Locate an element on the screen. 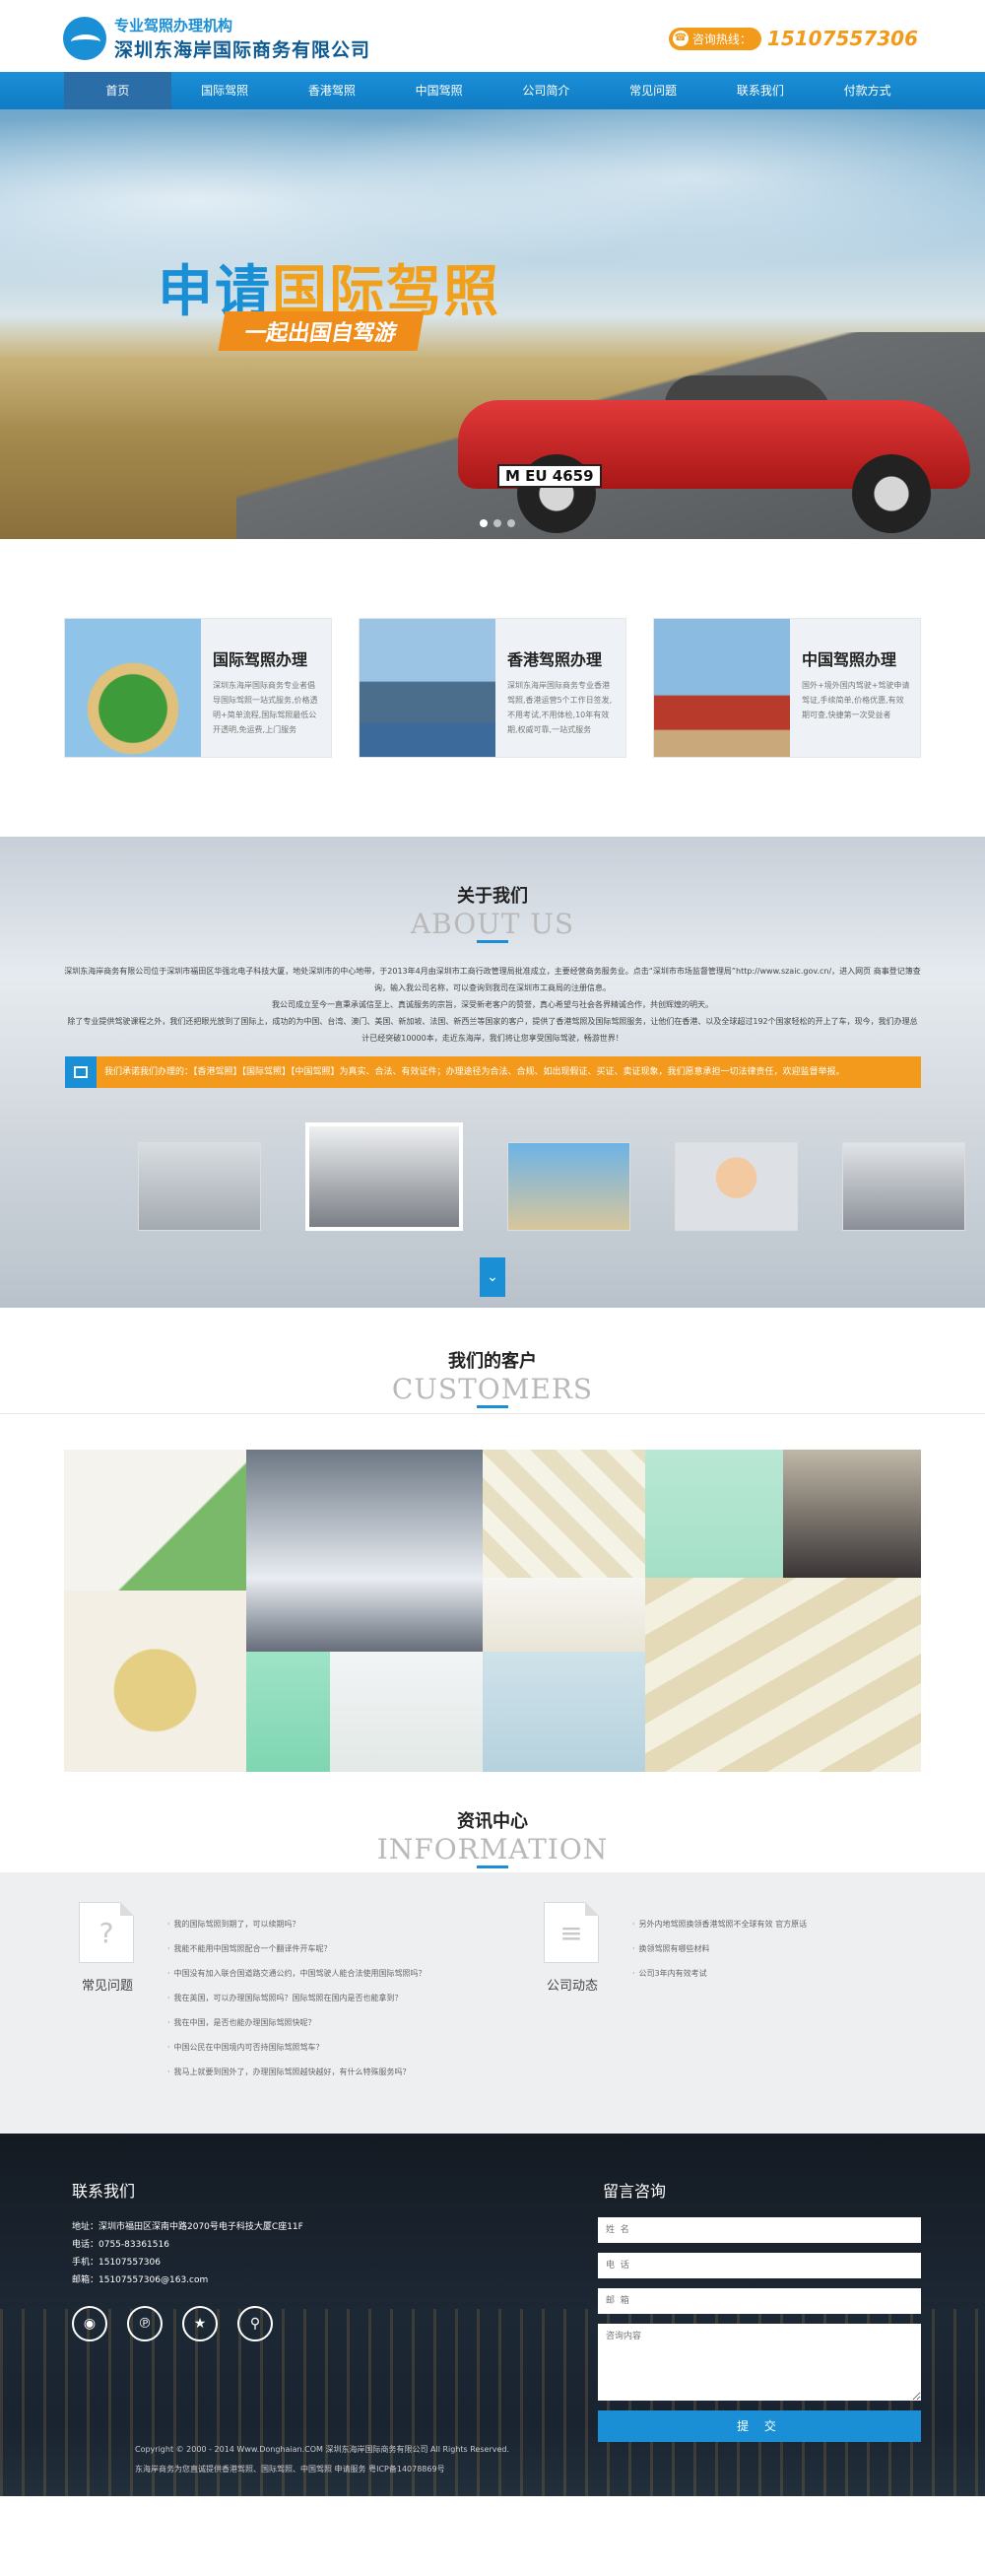  submit-button: 提 交 is located at coordinates (759, 2426).